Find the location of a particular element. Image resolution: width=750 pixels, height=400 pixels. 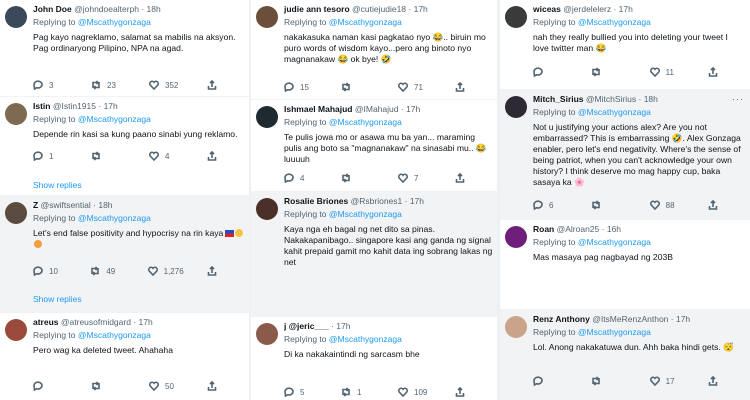

like-button: 88 is located at coordinates (666, 205).